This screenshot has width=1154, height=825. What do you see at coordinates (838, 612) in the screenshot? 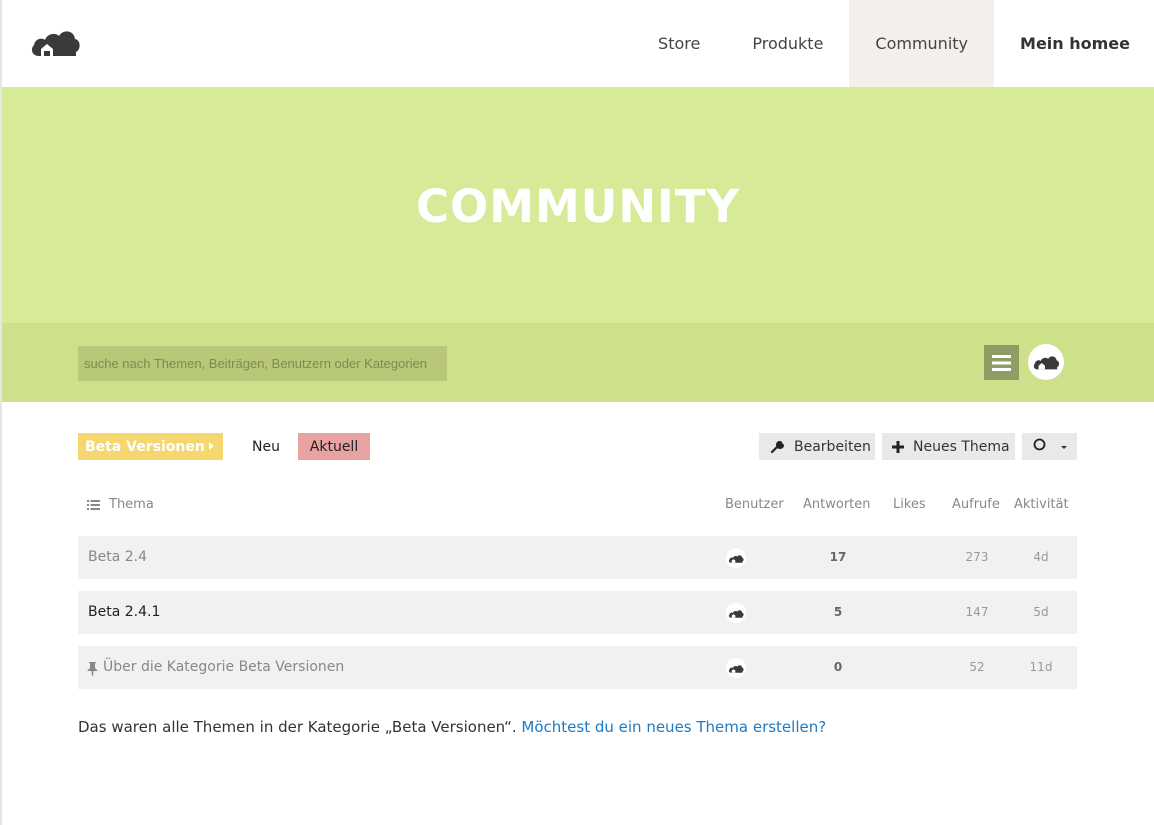
I see `reply-count: 5` at bounding box center [838, 612].